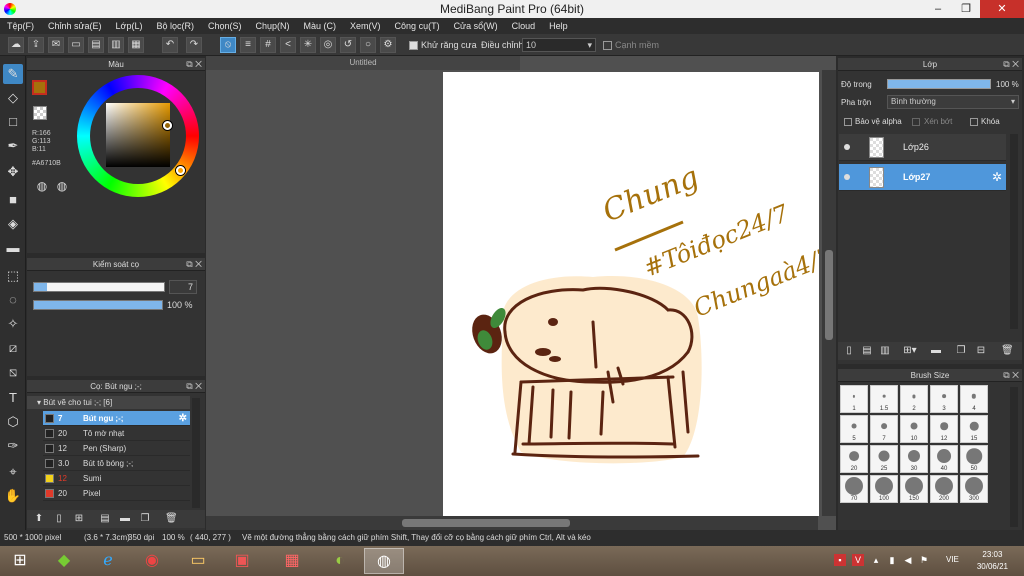 The height and width of the screenshot is (576, 1024). Describe the element at coordinates (840, 560) in the screenshot. I see `tray-app-icon: ▪` at that location.